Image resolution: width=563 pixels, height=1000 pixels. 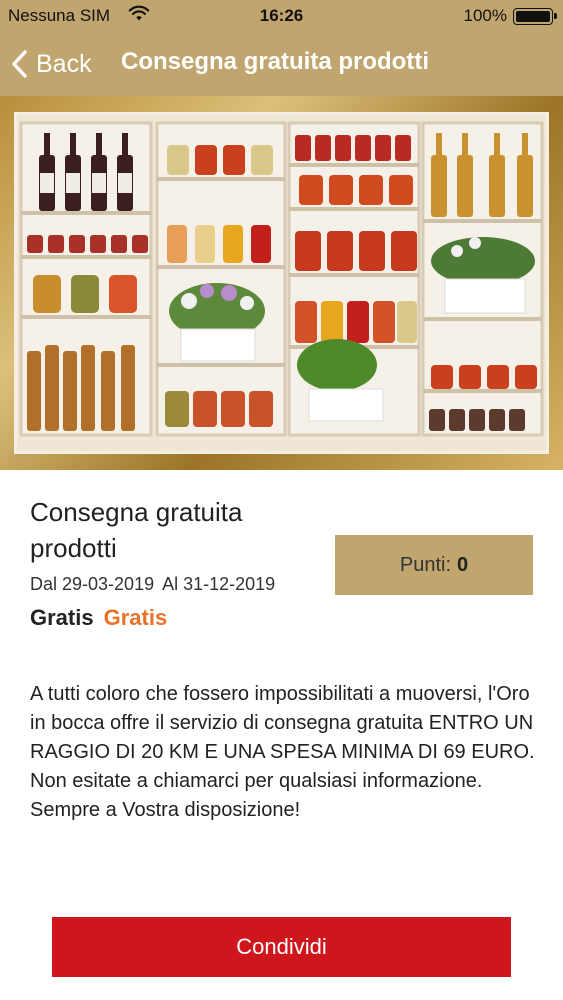 What do you see at coordinates (425, 564) in the screenshot?
I see `points-label: Punti:` at bounding box center [425, 564].